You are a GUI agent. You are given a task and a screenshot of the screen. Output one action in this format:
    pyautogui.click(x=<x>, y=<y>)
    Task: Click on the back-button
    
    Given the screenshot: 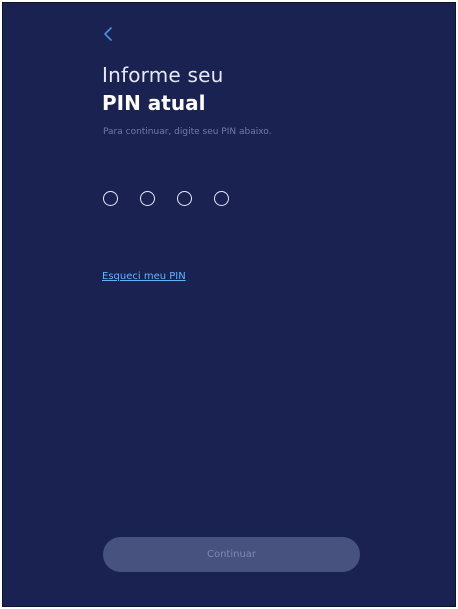 What is the action you would take?
    pyautogui.click(x=108, y=34)
    